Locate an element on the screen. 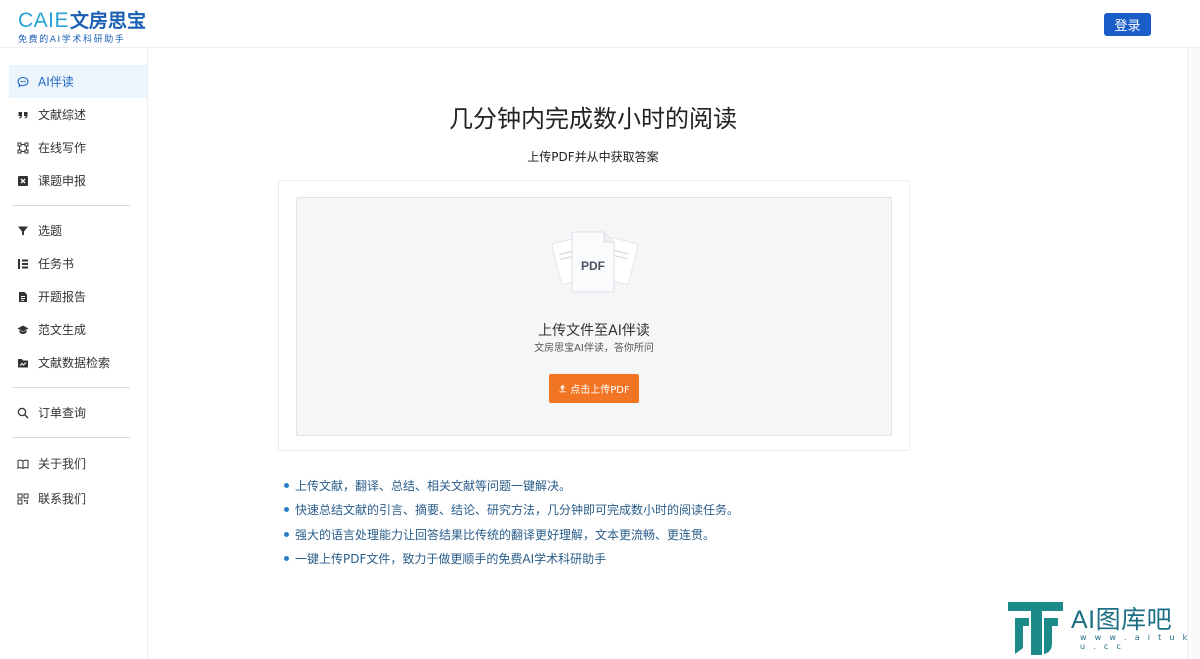  chat-icon is located at coordinates (23, 82).